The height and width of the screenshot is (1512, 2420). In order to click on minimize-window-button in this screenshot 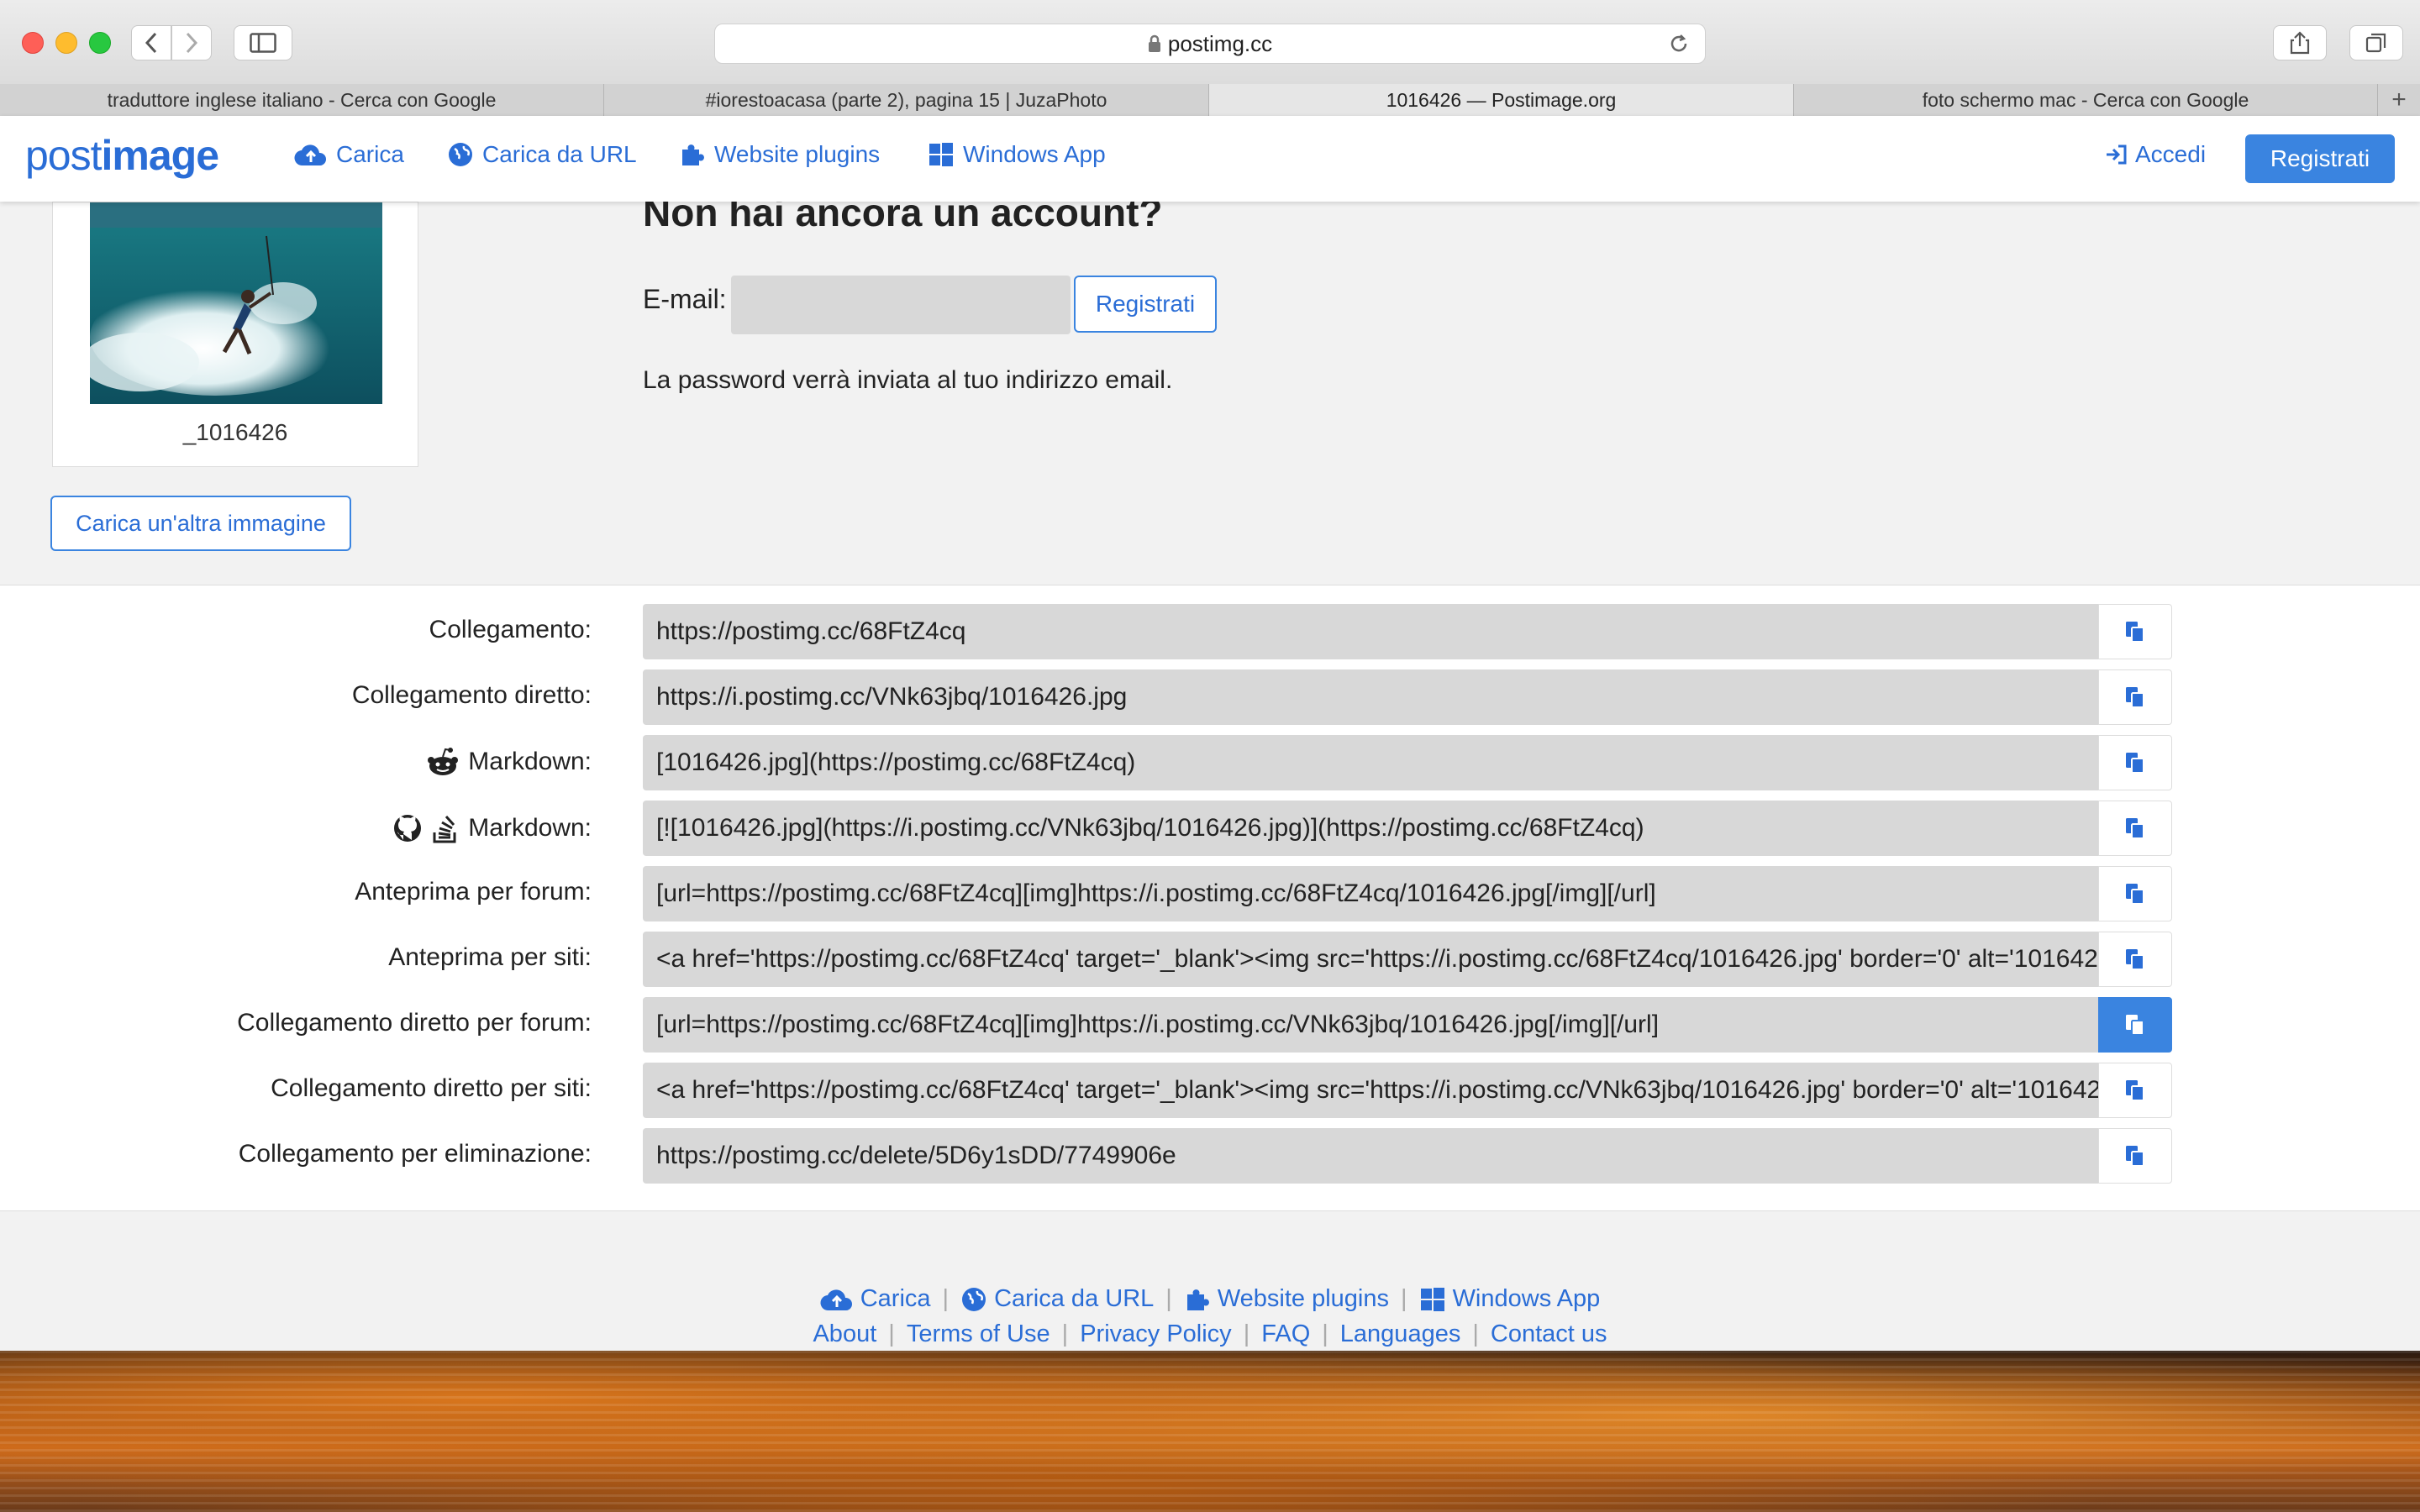, I will do `click(66, 43)`.